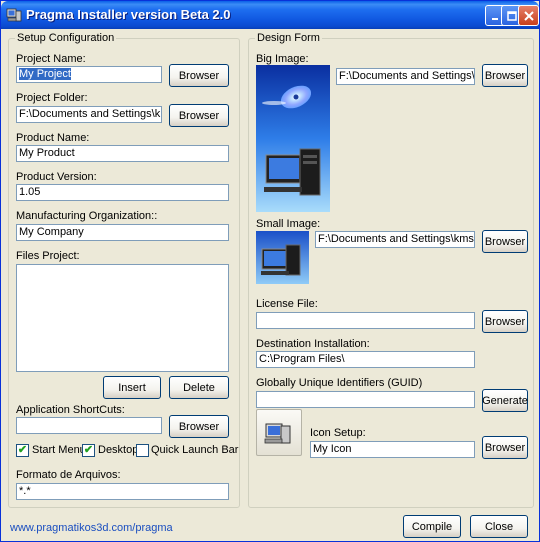 The height and width of the screenshot is (542, 540). I want to click on destination-input: C:\Program Files\, so click(365, 359).